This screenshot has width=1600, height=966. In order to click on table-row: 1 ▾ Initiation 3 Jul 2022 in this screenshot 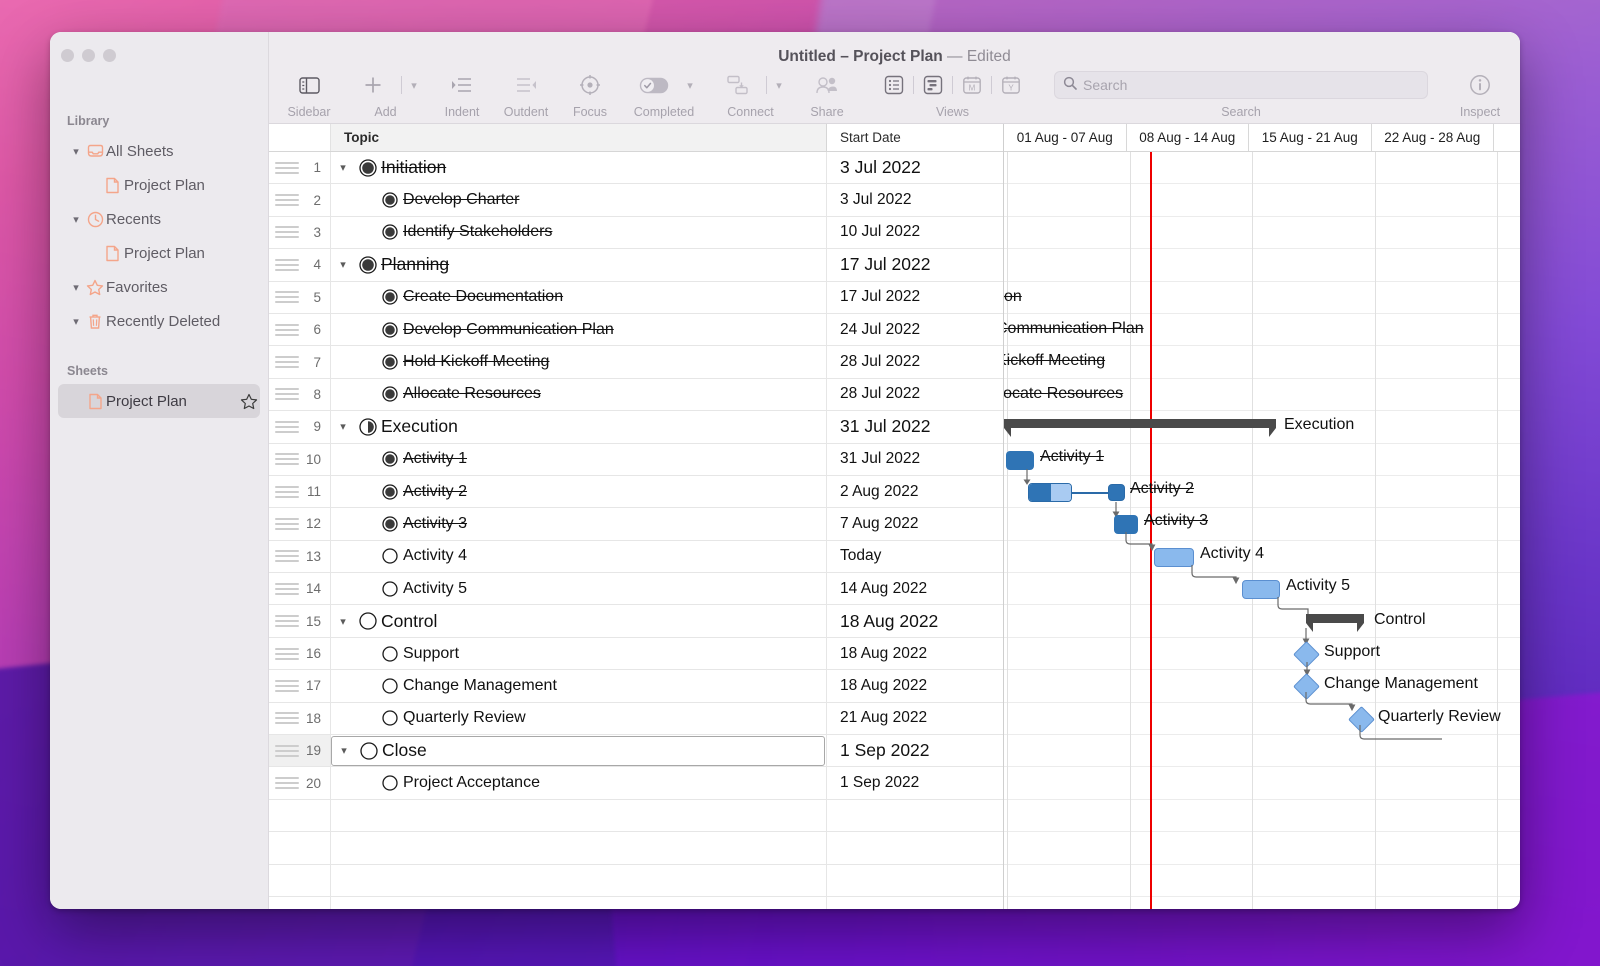, I will do `click(636, 168)`.